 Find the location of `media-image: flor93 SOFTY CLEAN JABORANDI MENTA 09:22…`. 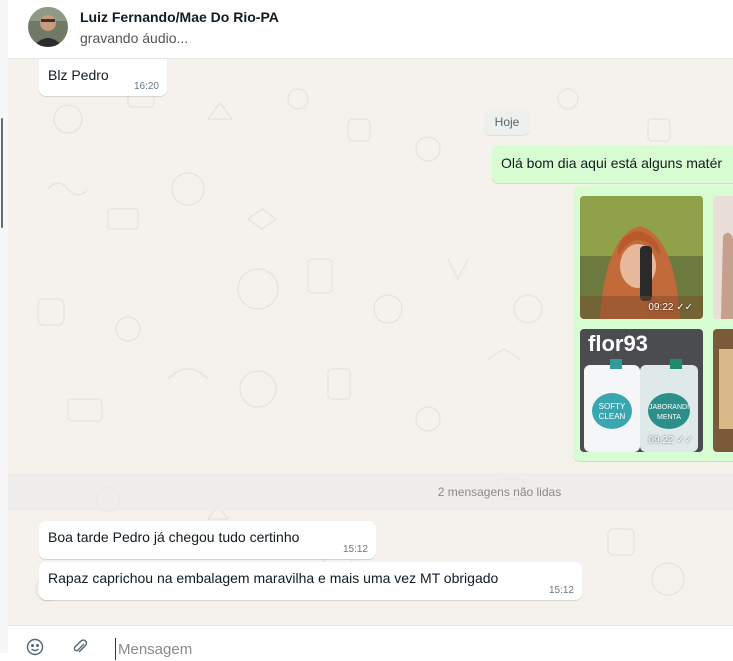

media-image: flor93 SOFTY CLEAN JABORANDI MENTA 09:22… is located at coordinates (641, 390).